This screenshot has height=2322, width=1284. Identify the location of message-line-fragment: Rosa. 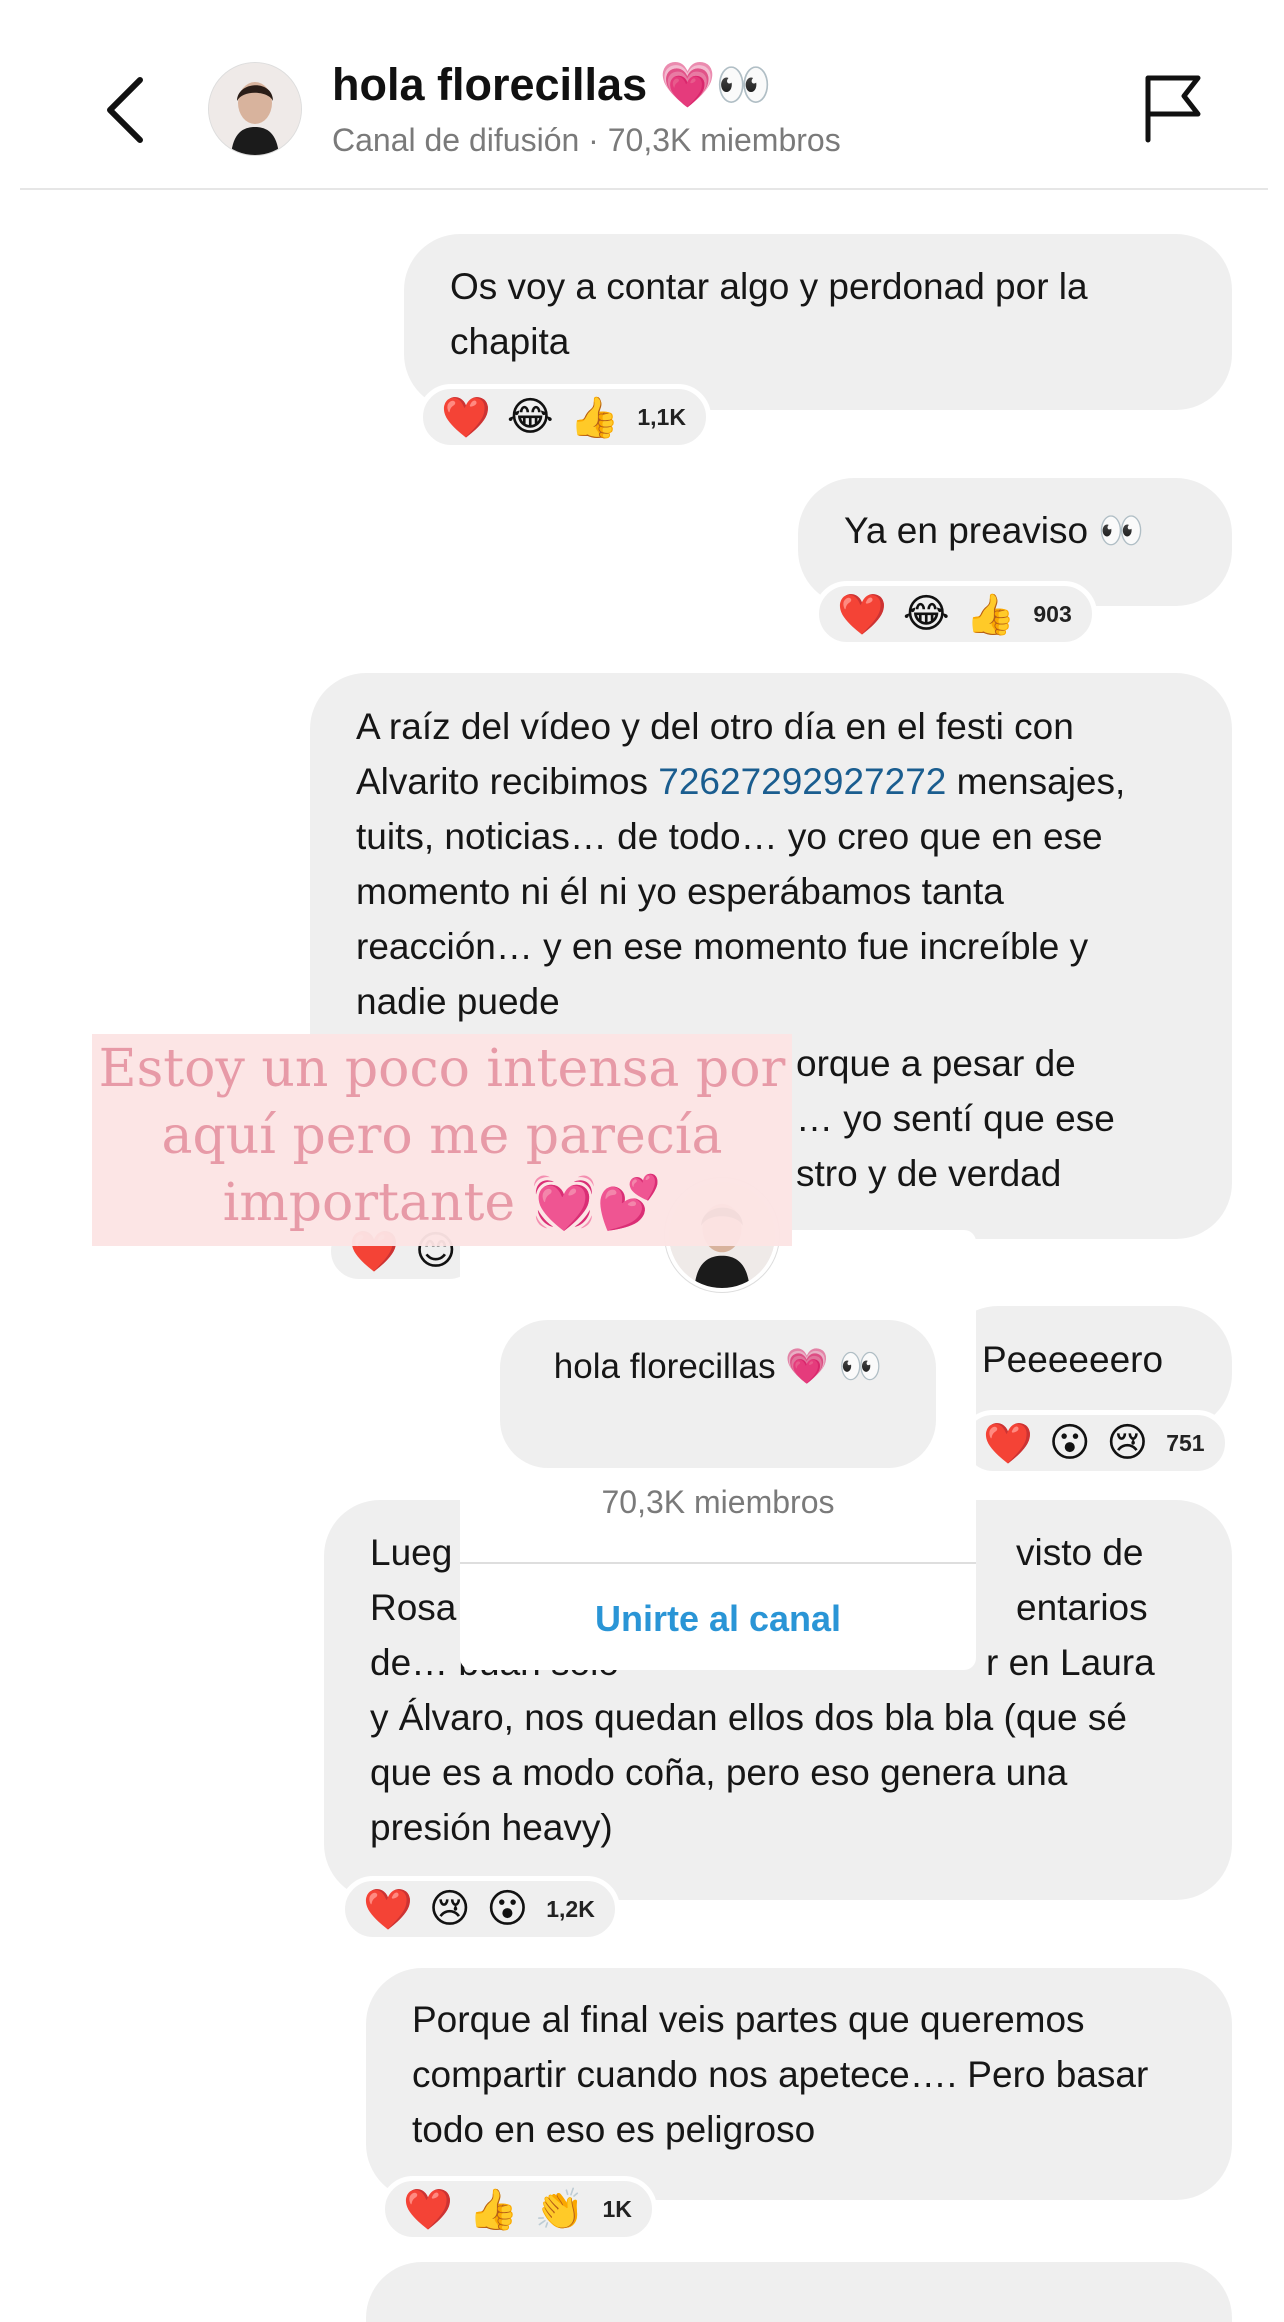
(413, 1607).